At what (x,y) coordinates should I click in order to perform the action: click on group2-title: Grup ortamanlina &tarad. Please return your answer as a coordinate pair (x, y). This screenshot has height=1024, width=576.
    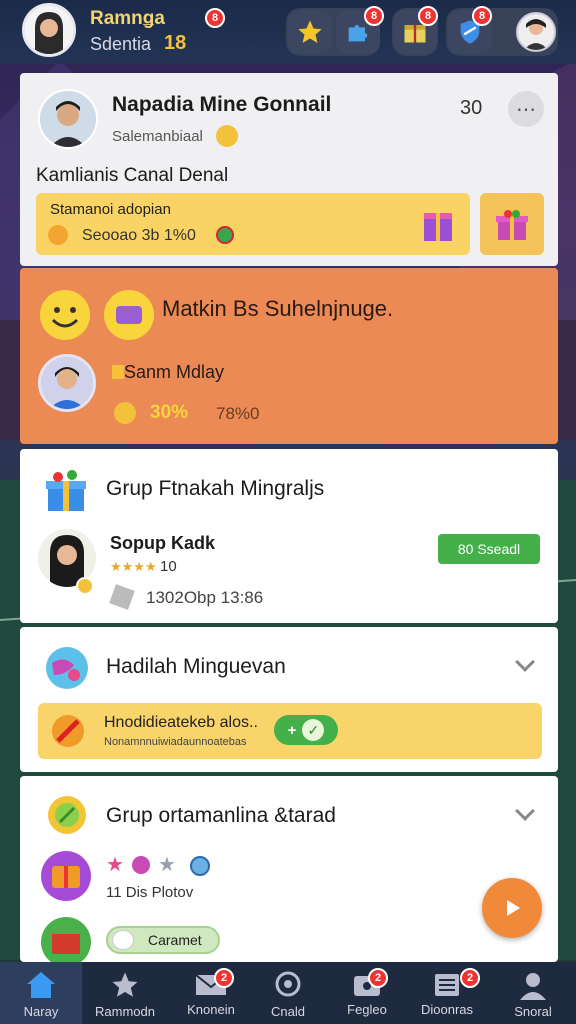
    Looking at the image, I should click on (221, 815).